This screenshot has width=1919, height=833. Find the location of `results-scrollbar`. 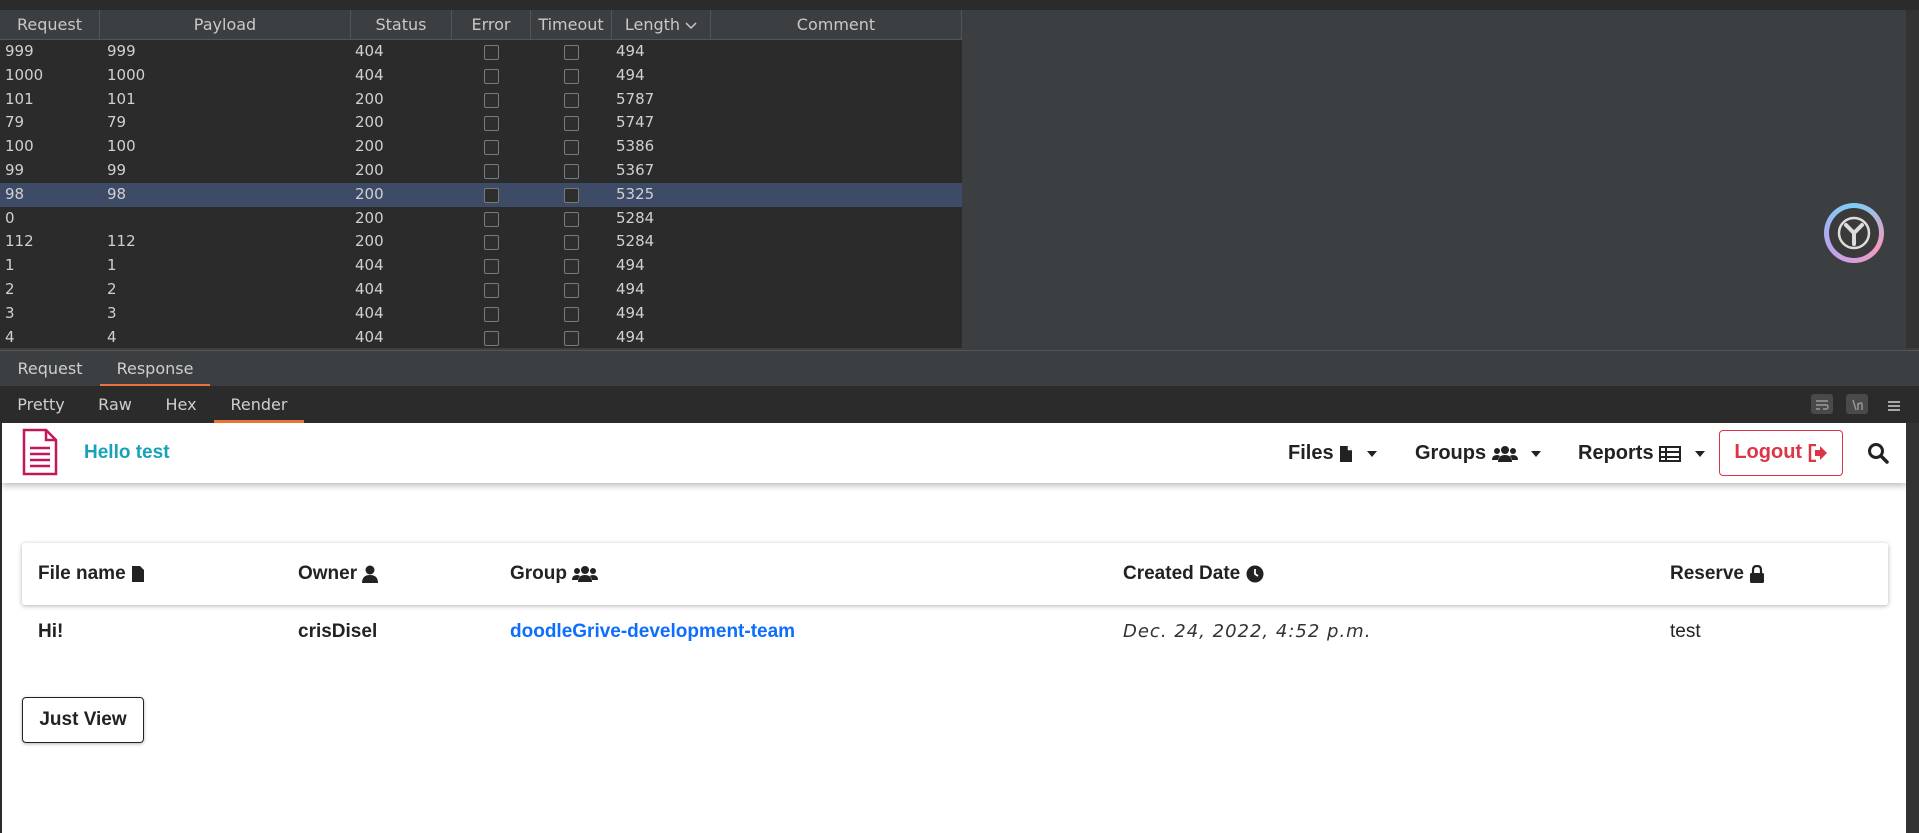

results-scrollbar is located at coordinates (1912, 179).